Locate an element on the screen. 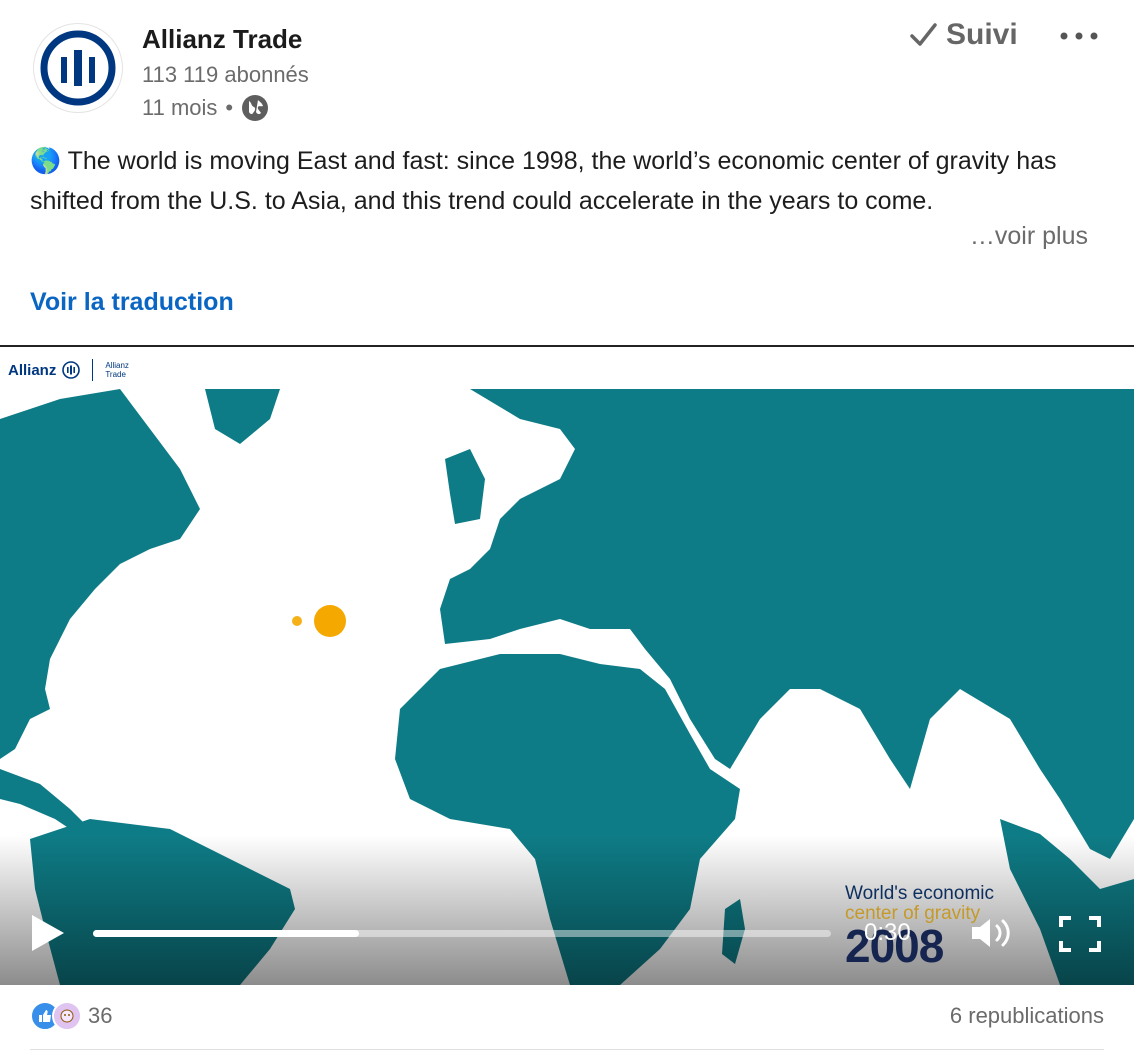 The height and width of the screenshot is (1052, 1134). gravity-center-marker is located at coordinates (330, 621).